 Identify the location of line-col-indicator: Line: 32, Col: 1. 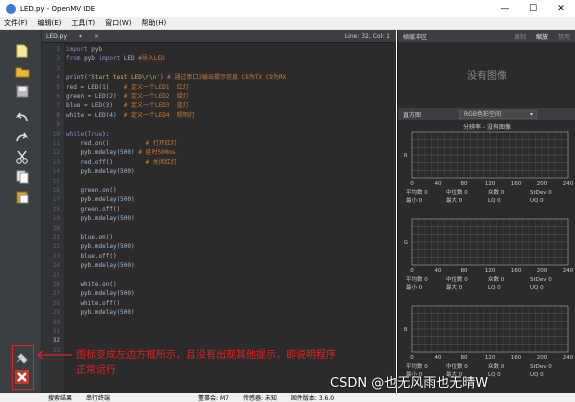
(367, 36).